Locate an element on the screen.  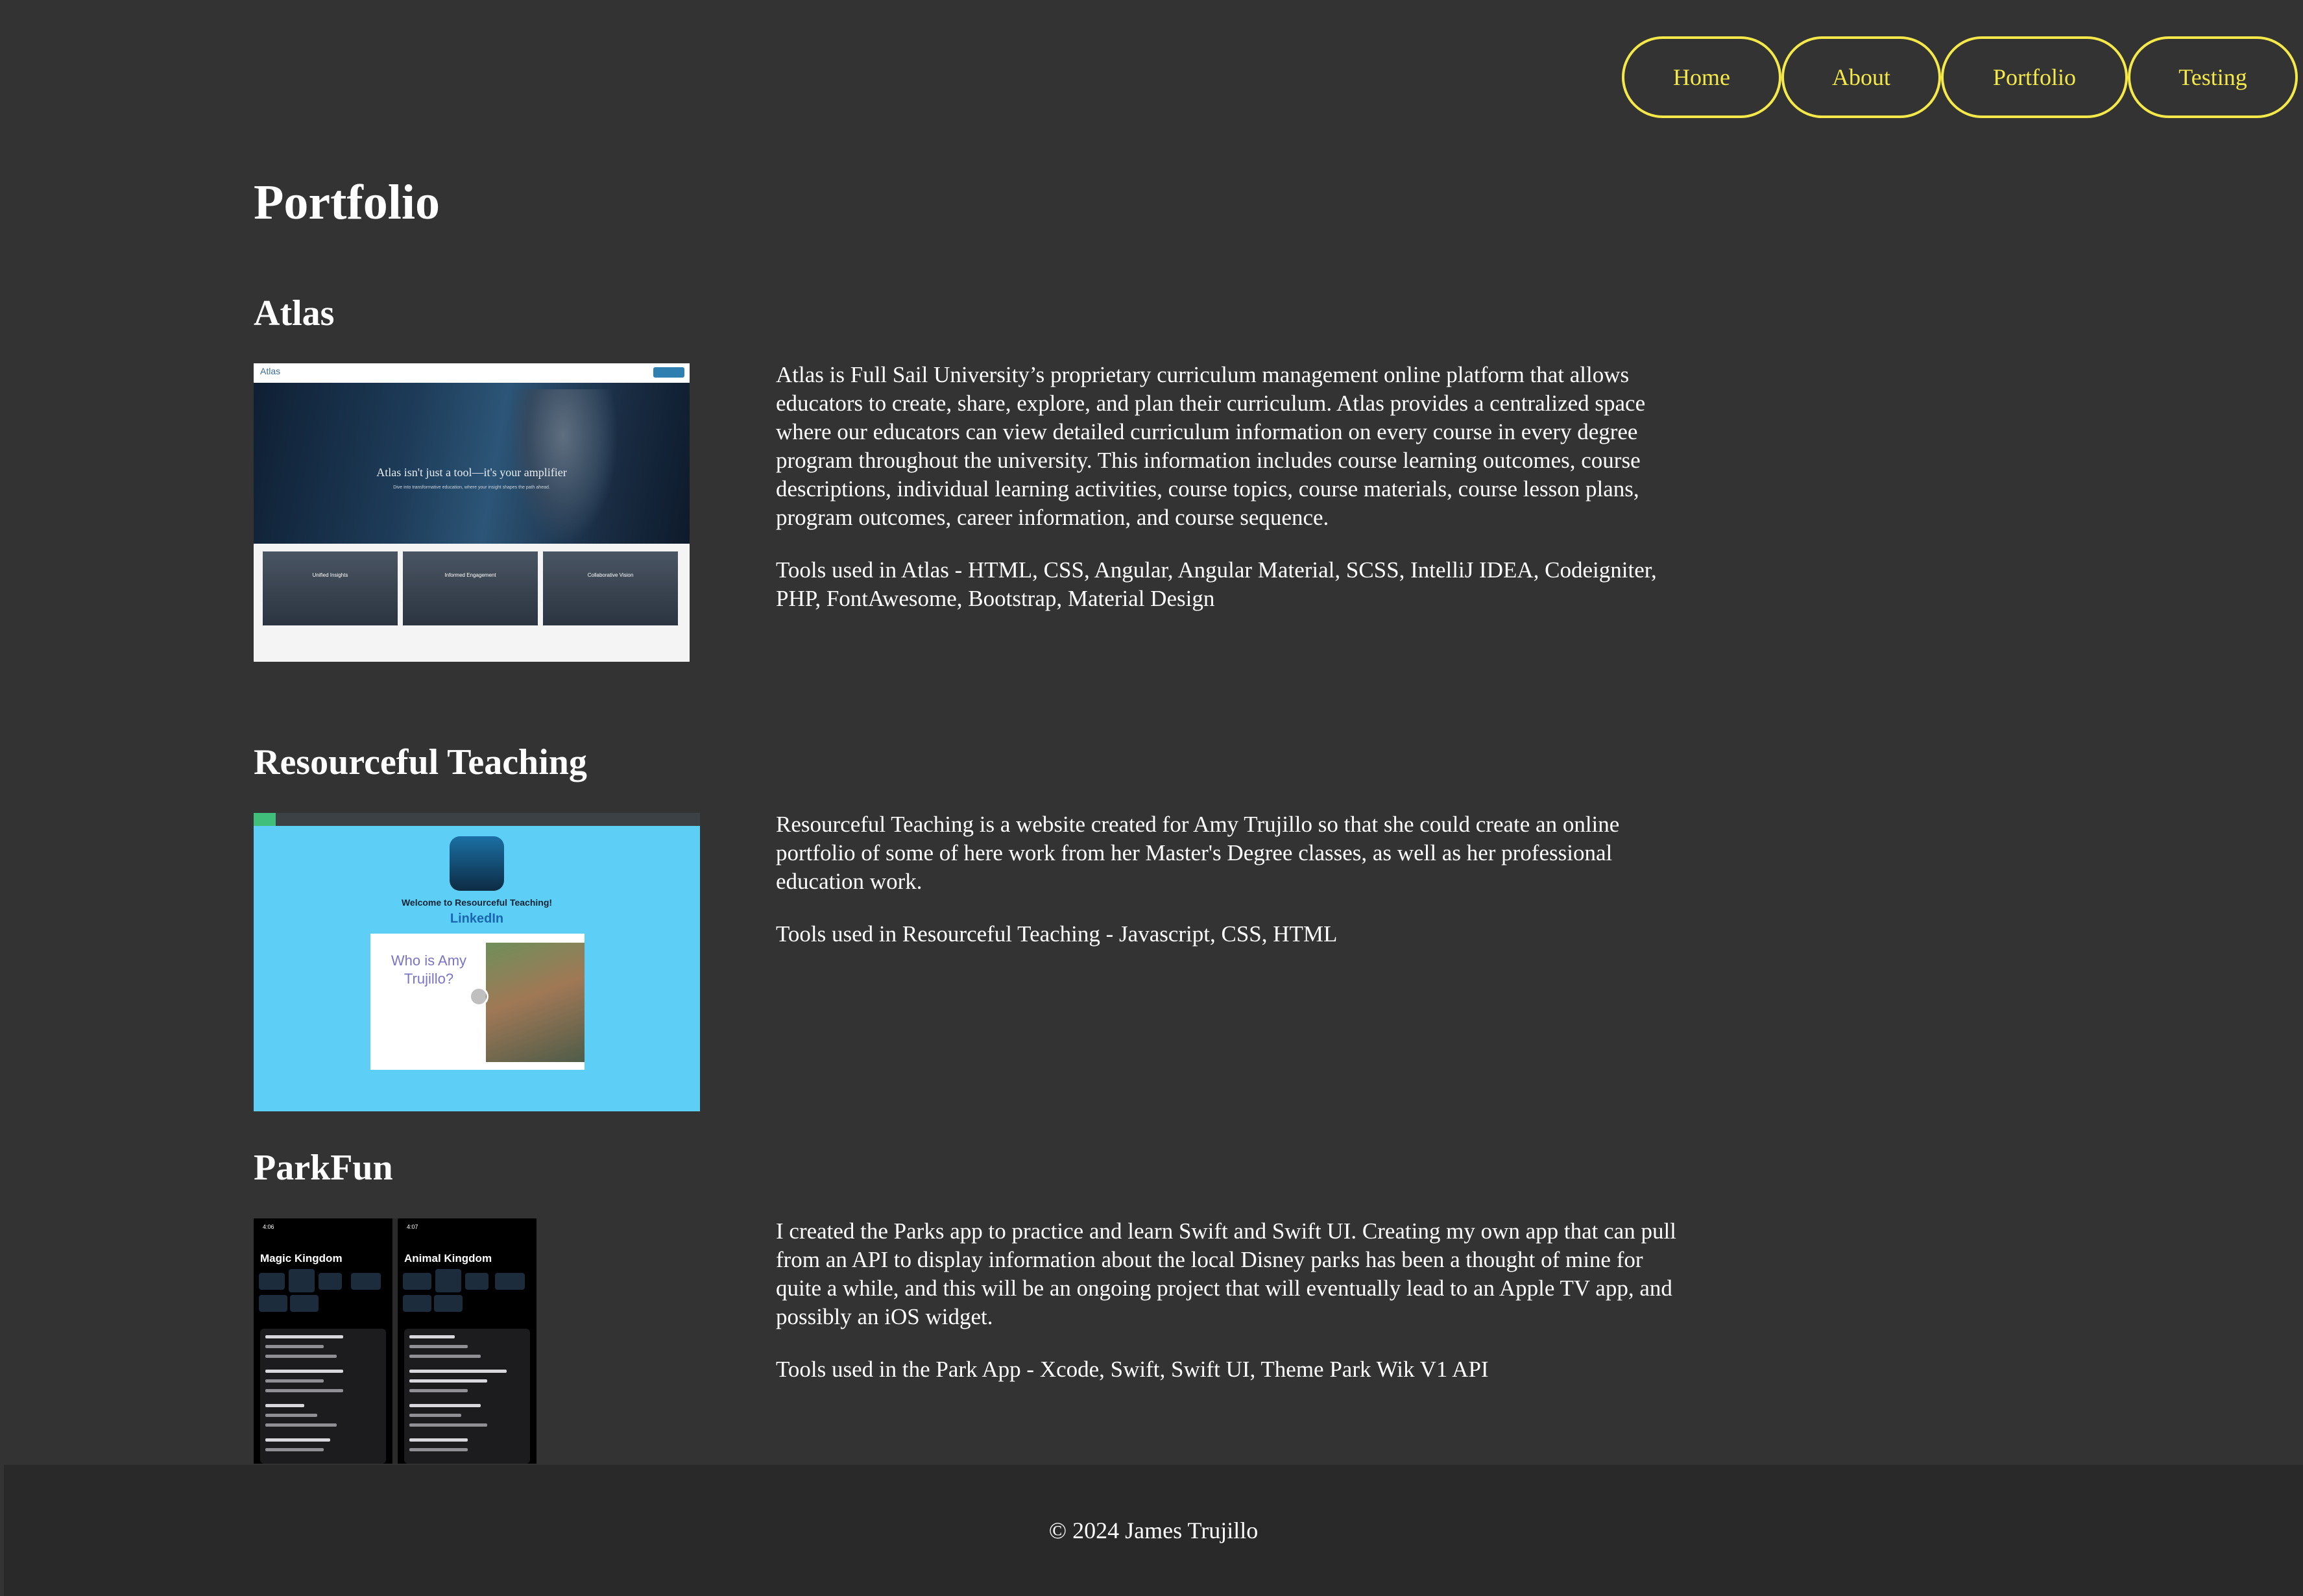
project-title-parkfun: ParkFun is located at coordinates (323, 1168).